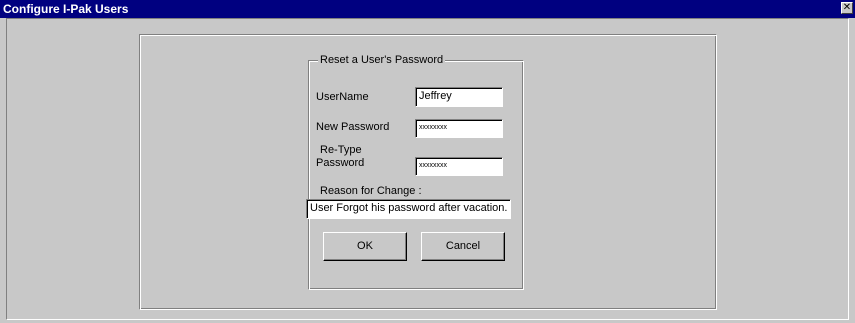  Describe the element at coordinates (459, 166) in the screenshot. I see `retype-password-input: xxxxxxxx` at that location.